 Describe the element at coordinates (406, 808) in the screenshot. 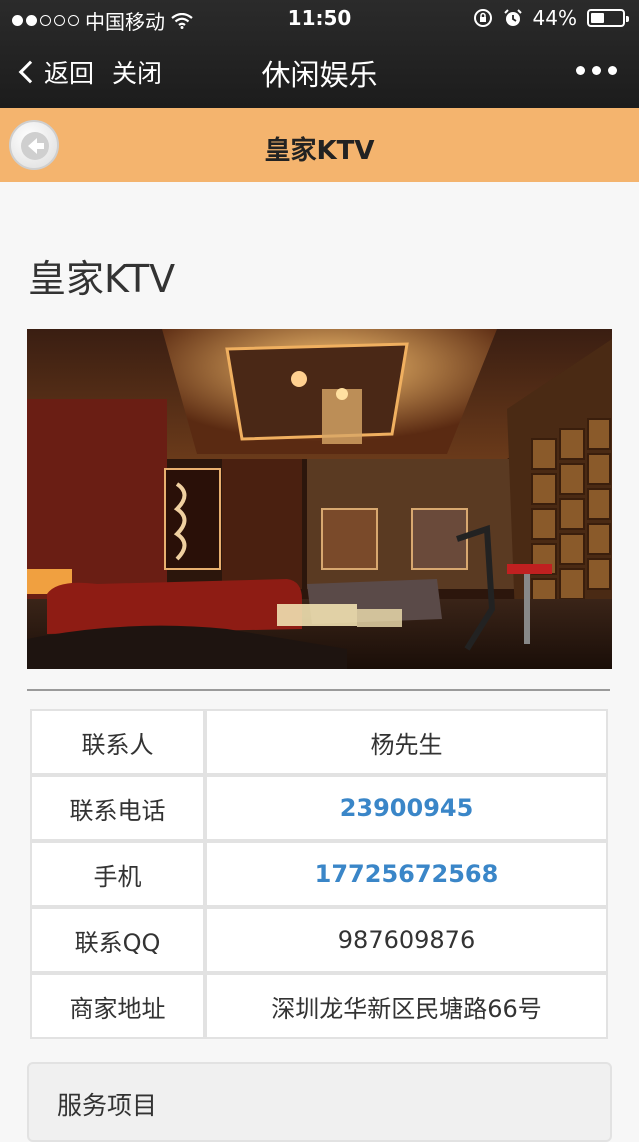

I see `phone-link: 23900945` at that location.